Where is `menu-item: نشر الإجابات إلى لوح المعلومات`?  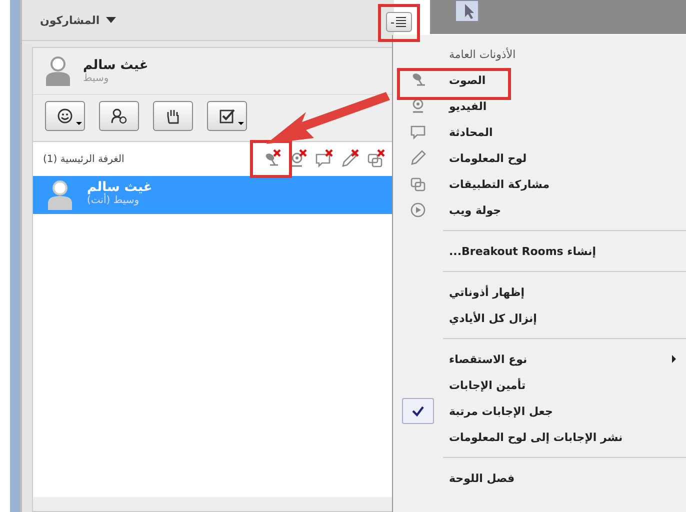
menu-item: نشر الإجابات إلى لوح المعلومات is located at coordinates (536, 437).